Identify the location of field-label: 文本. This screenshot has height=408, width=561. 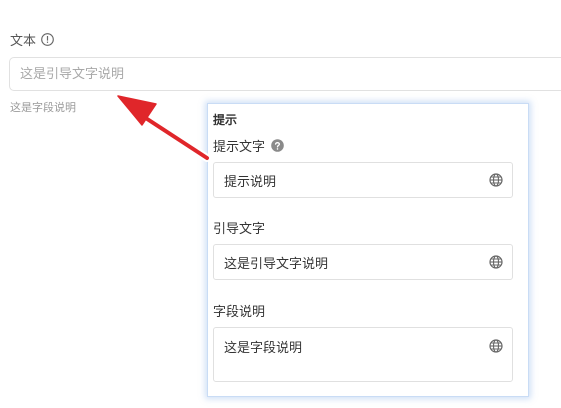
(32, 39).